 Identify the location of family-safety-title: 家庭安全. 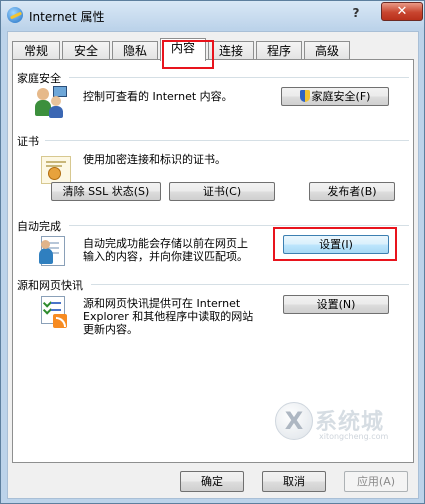
(39, 78).